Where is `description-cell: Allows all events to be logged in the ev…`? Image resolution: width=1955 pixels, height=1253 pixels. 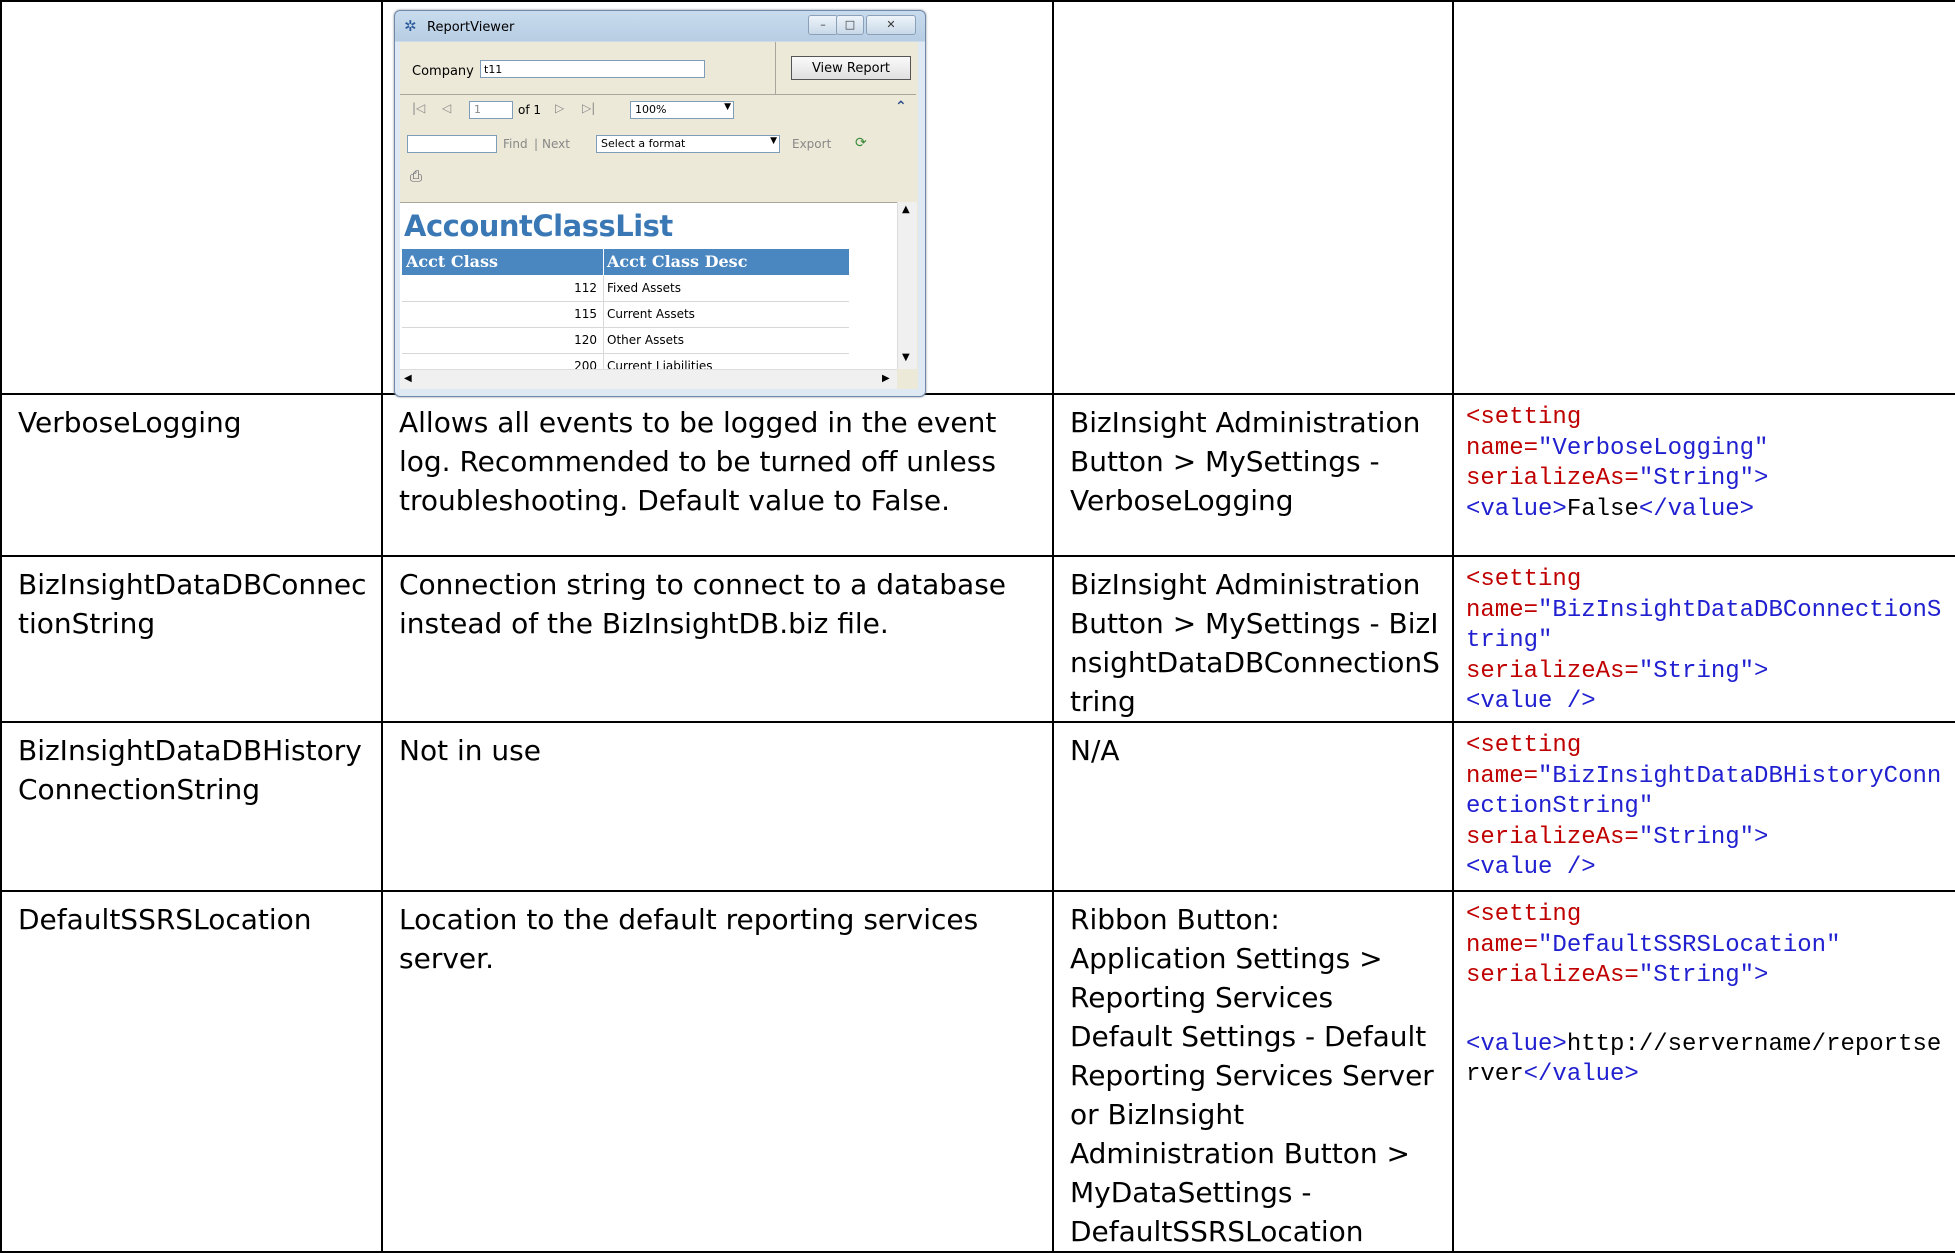 description-cell: Allows all events to be logged in the ev… is located at coordinates (717, 475).